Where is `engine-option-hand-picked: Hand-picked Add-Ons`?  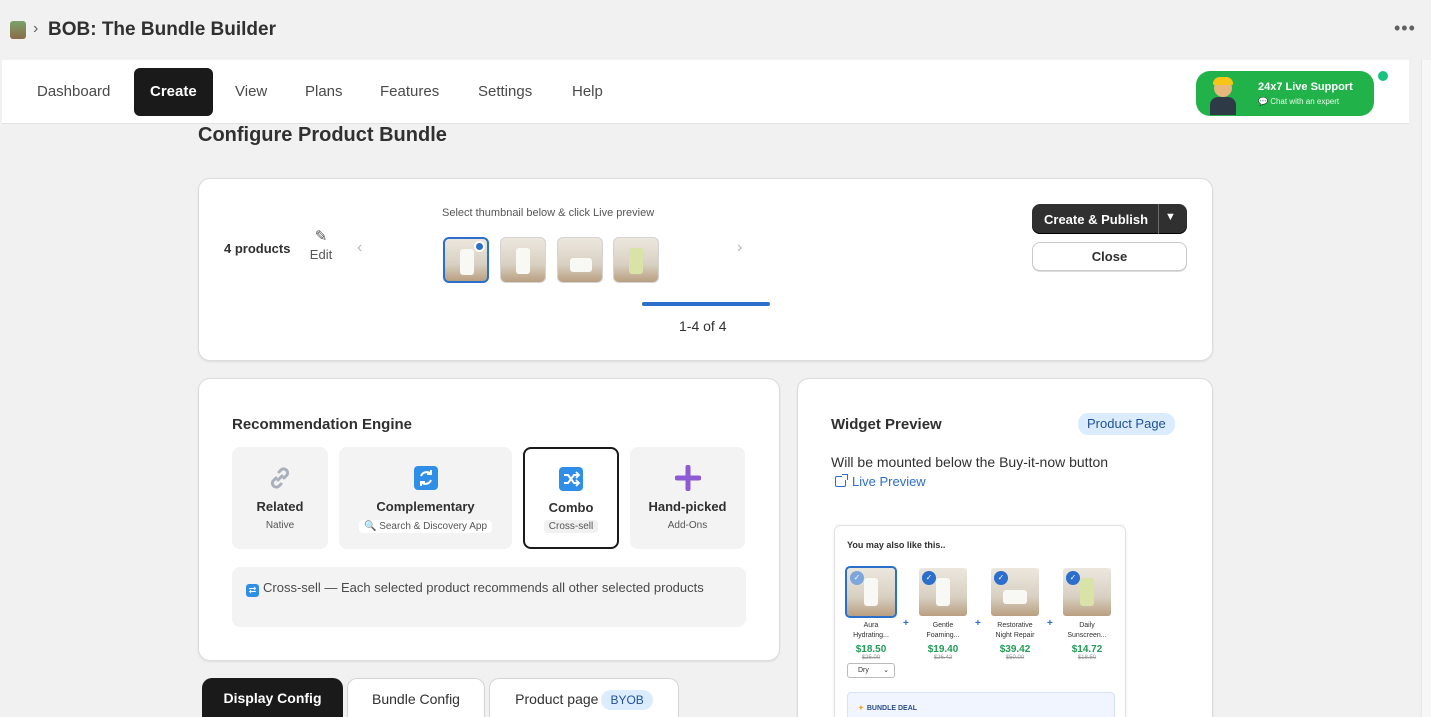
engine-option-hand-picked: Hand-picked Add-Ons is located at coordinates (687, 498).